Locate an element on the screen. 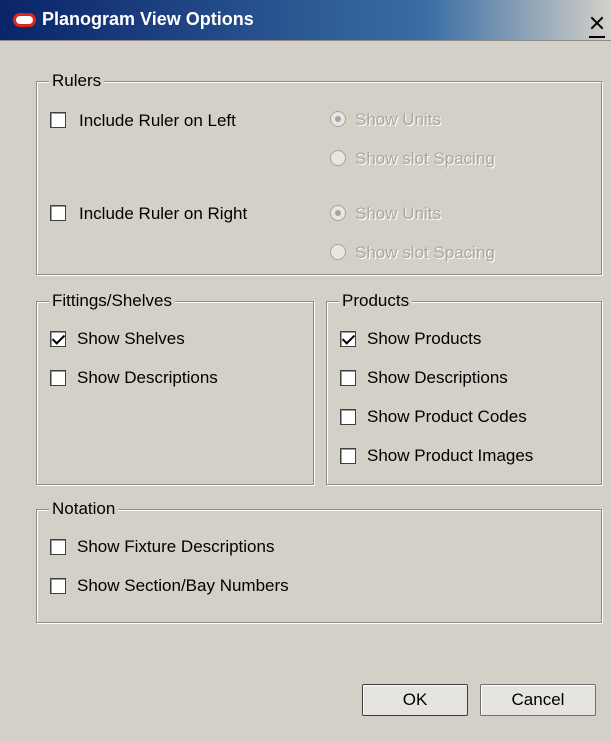 The height and width of the screenshot is (742, 611). ok-button: OK is located at coordinates (415, 700).